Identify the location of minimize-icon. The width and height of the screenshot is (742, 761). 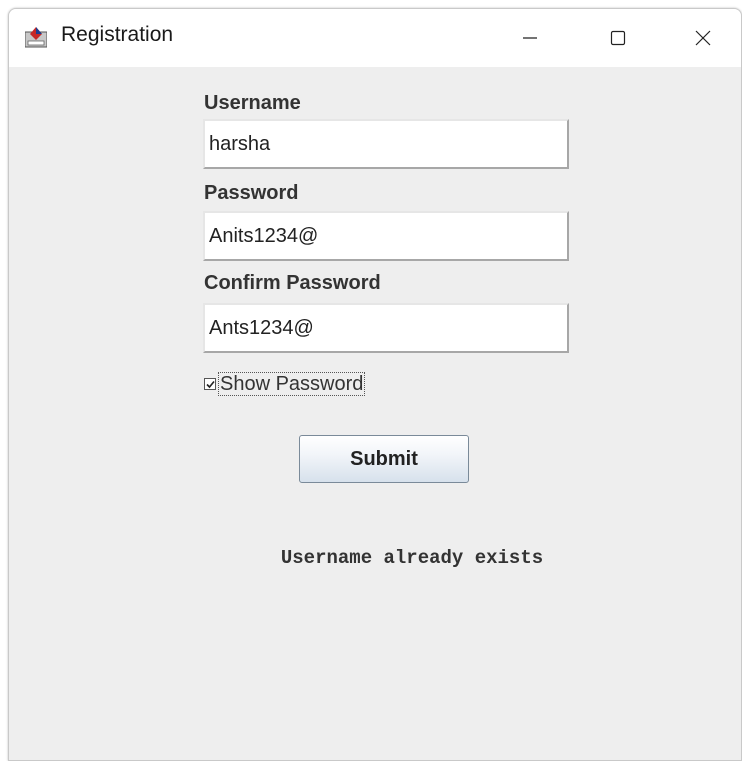
(530, 38).